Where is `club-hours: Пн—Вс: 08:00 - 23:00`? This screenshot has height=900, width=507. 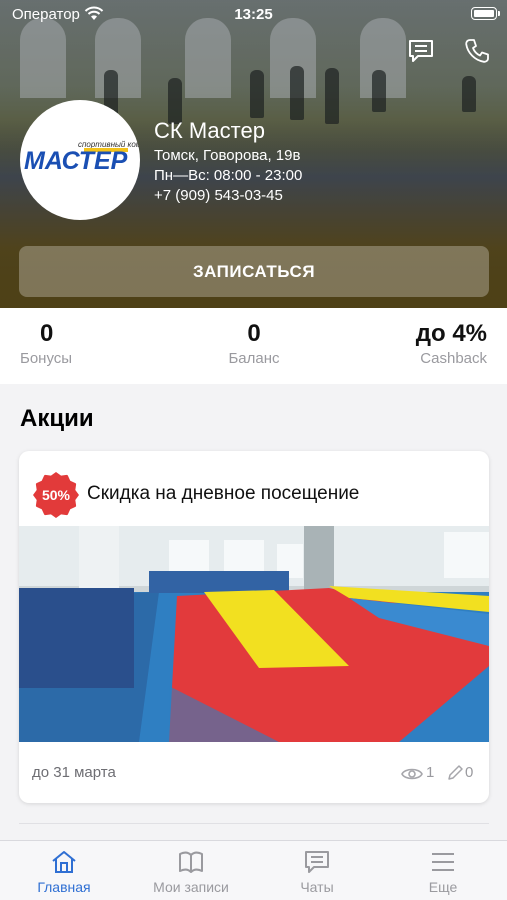 club-hours: Пн—Вс: 08:00 - 23:00 is located at coordinates (228, 175).